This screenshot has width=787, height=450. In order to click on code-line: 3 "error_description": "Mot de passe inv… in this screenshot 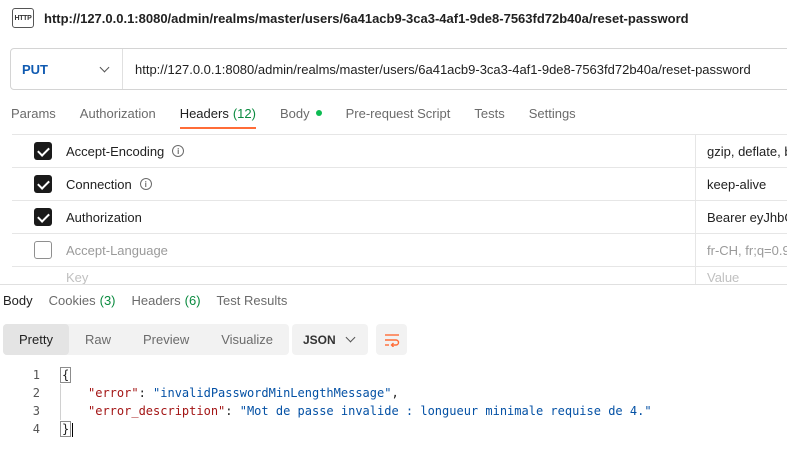, I will do `click(393, 411)`.